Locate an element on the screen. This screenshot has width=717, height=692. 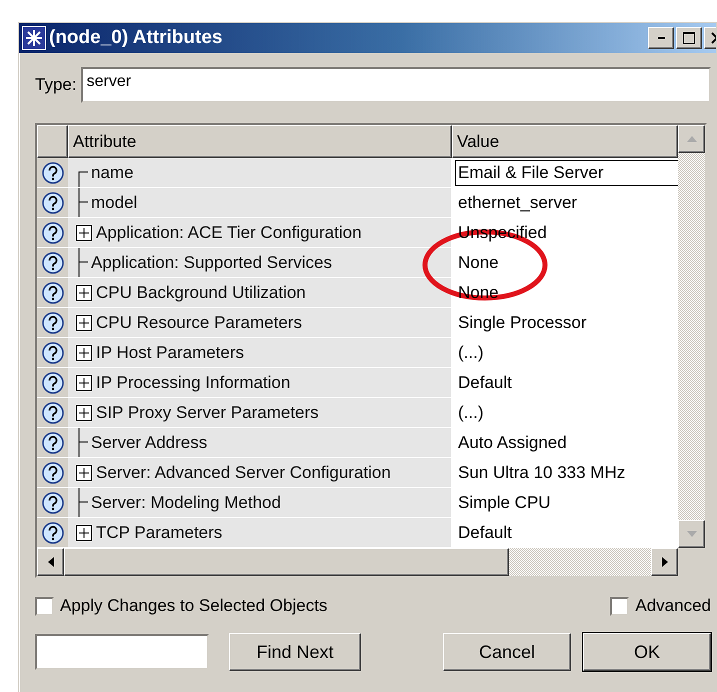
window-title: (node_0) Attributes is located at coordinates (136, 38).